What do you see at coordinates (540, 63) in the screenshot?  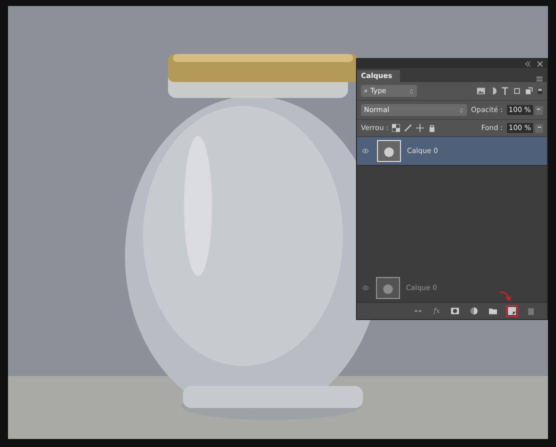 I see `close-icon` at bounding box center [540, 63].